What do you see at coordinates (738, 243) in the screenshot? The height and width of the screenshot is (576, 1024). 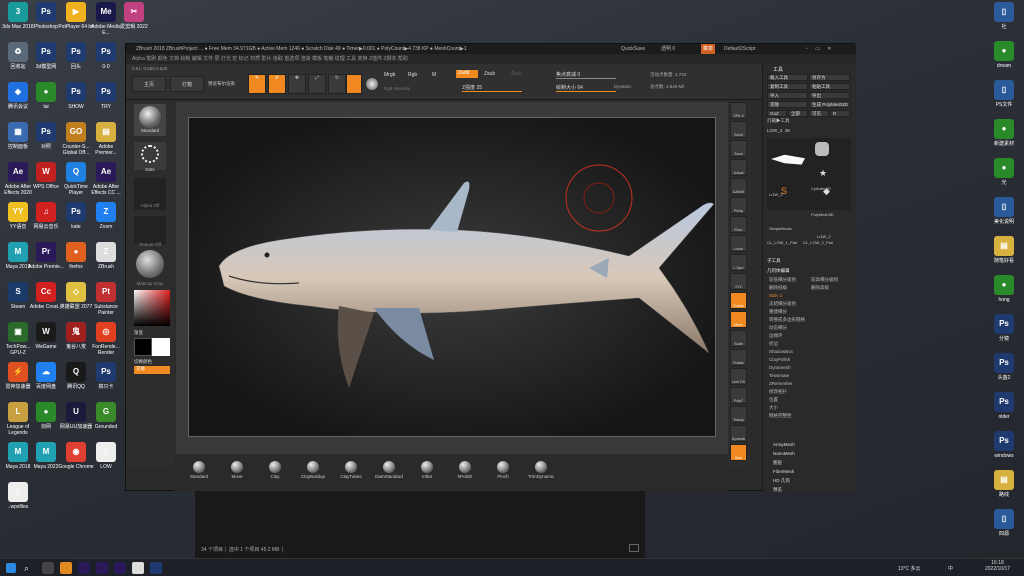 I see `right-shelf-button: Local` at bounding box center [738, 243].